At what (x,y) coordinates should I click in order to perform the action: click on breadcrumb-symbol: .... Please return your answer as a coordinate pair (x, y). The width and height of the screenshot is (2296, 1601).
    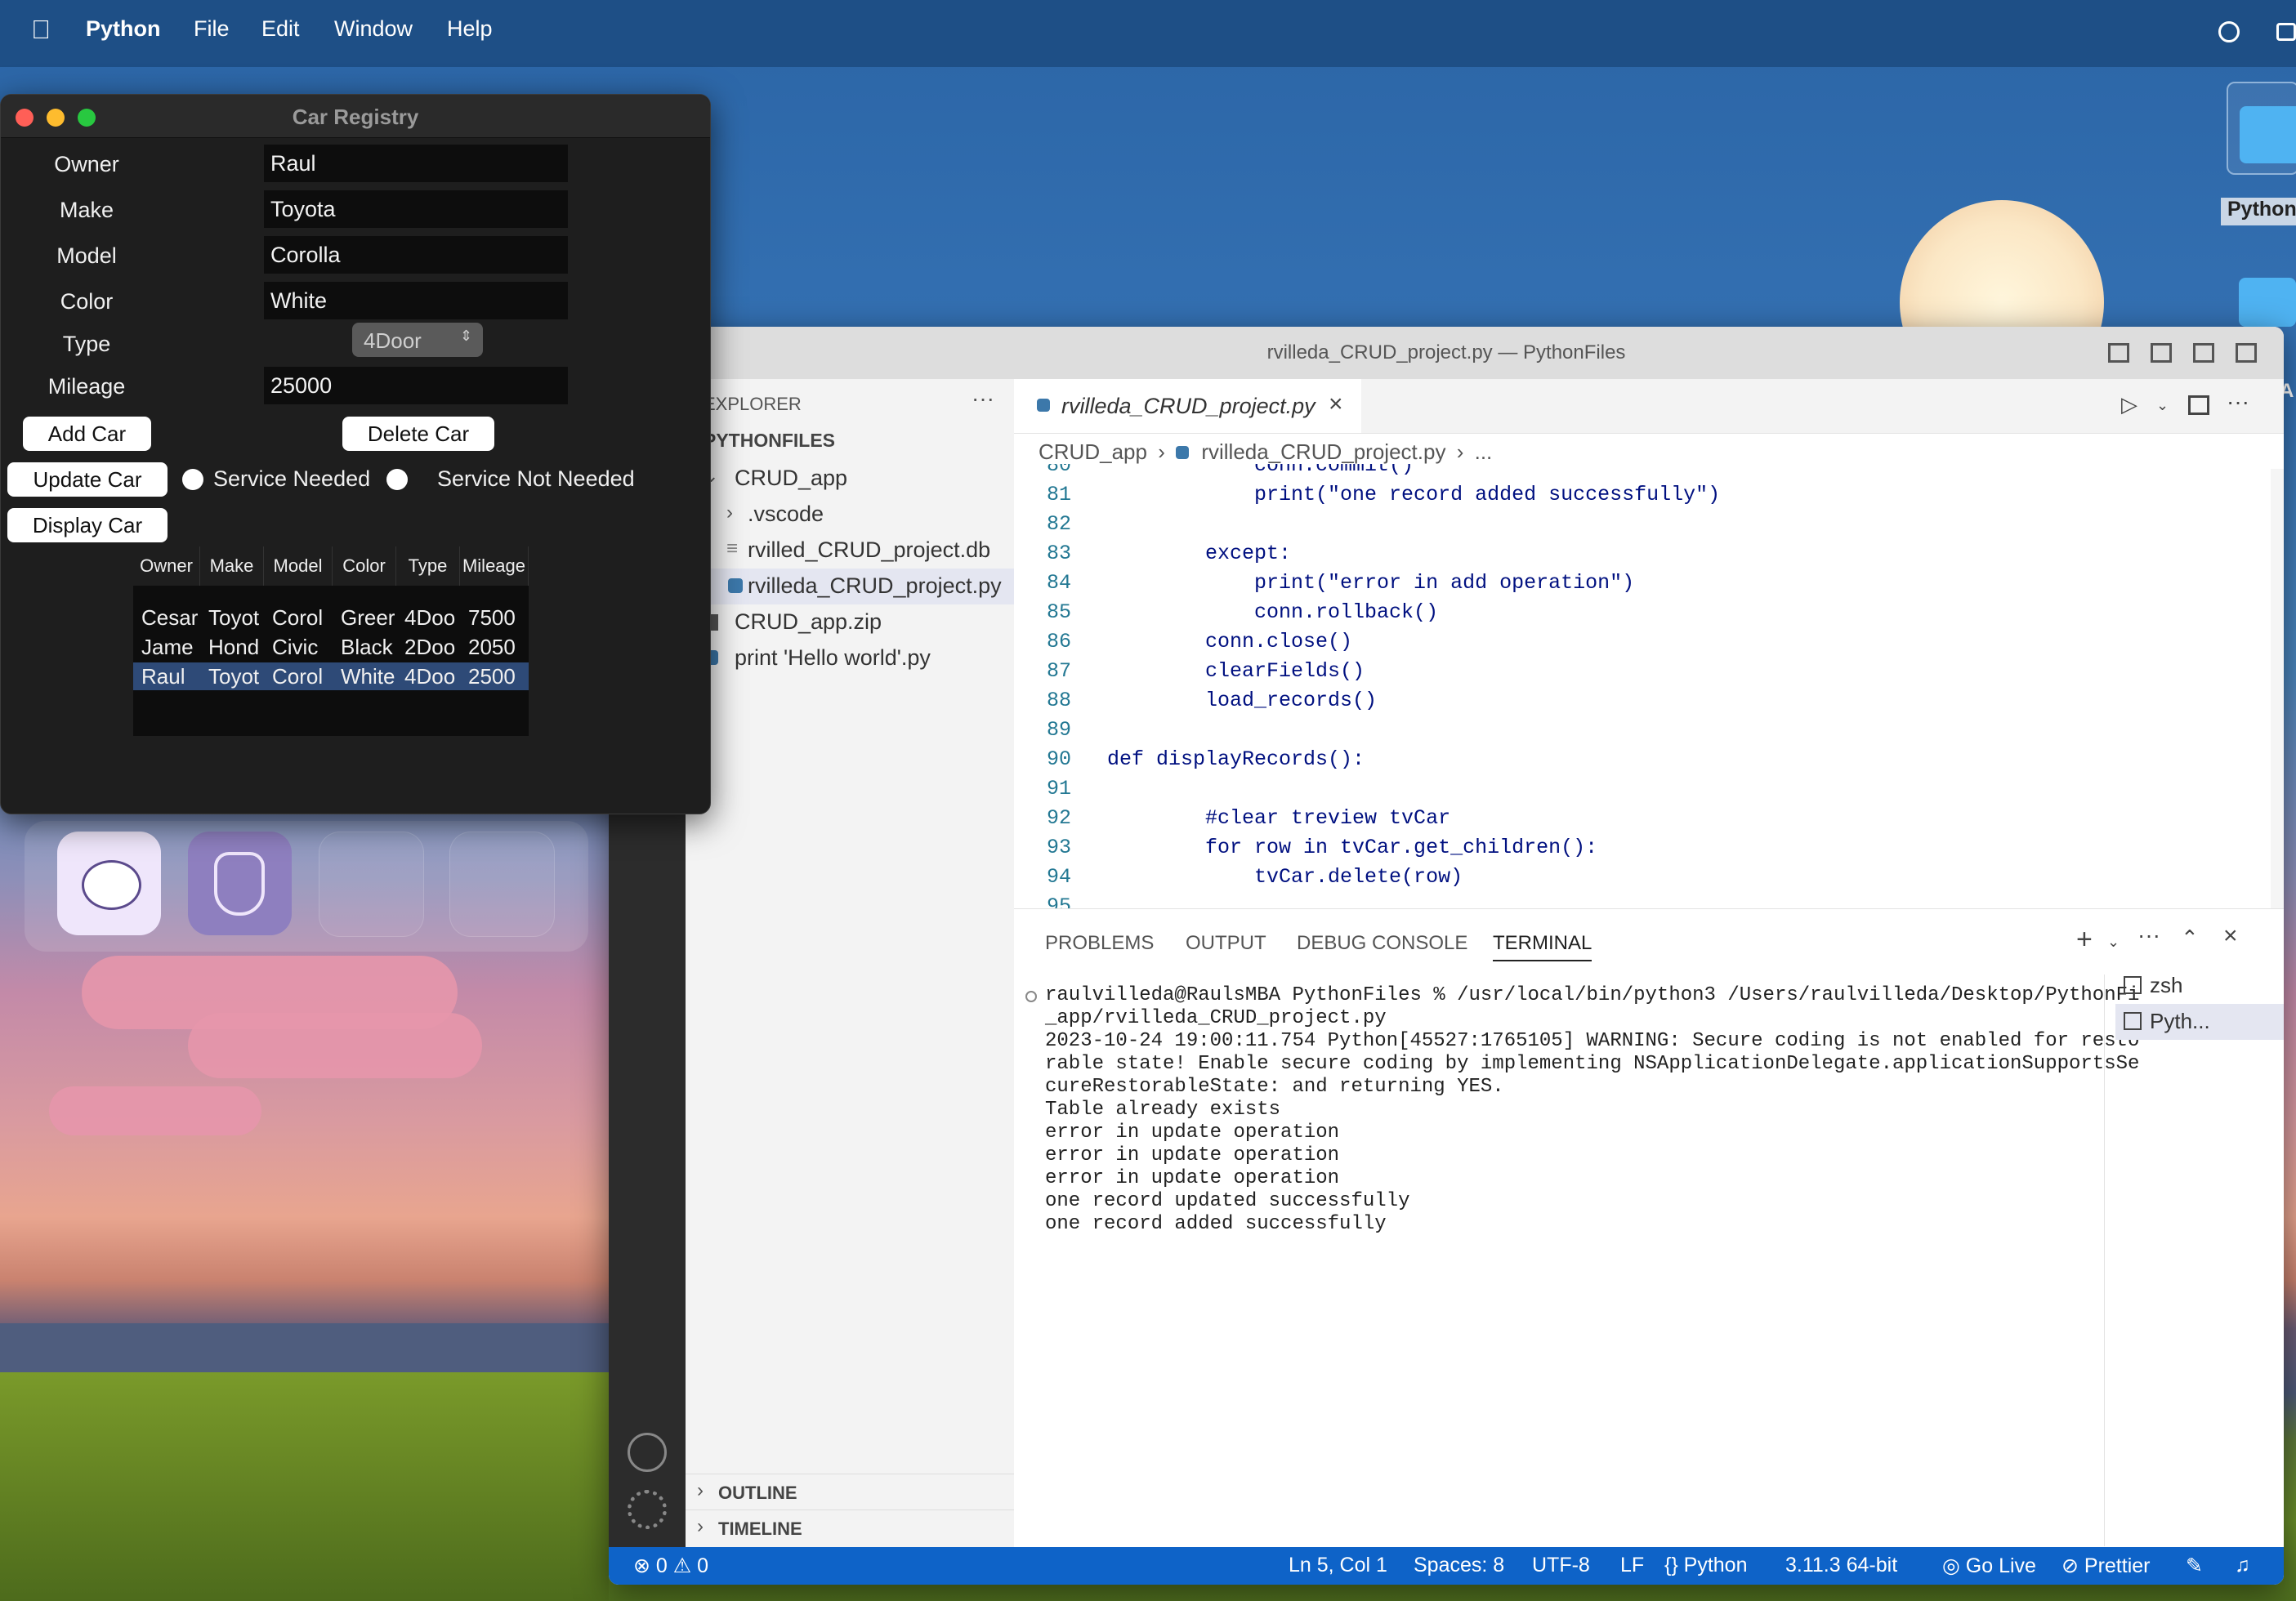
    Looking at the image, I should click on (1484, 451).